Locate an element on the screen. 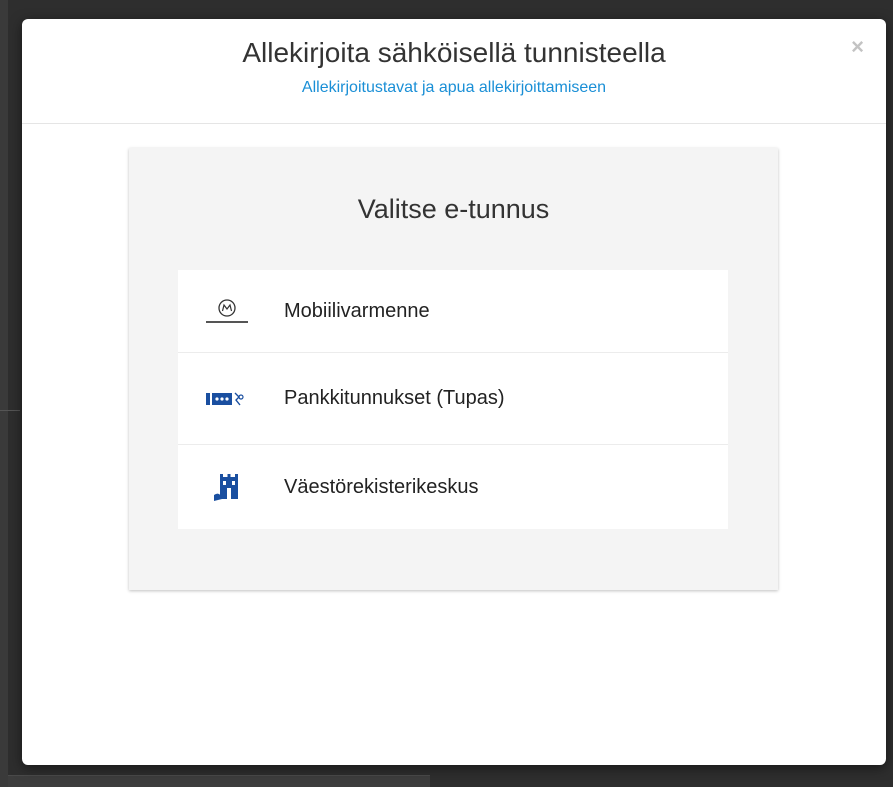 The height and width of the screenshot is (787, 893). dialog-title: Allekirjoita sähköisellä tunnisteella is located at coordinates (454, 52).